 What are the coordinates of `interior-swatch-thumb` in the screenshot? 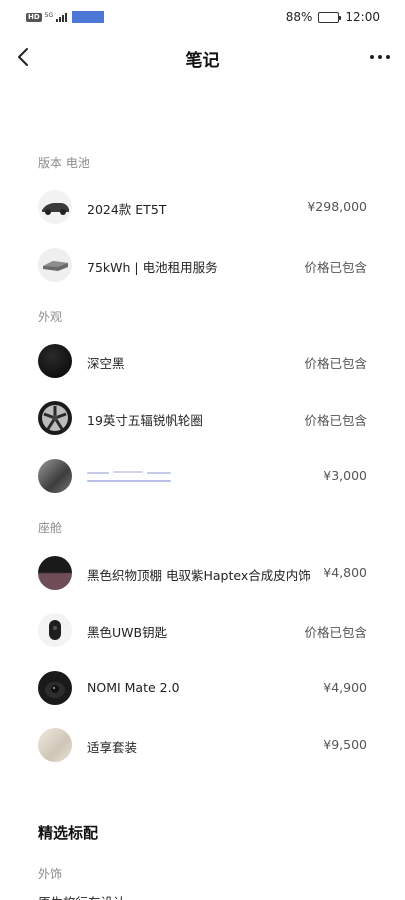 It's located at (55, 573).